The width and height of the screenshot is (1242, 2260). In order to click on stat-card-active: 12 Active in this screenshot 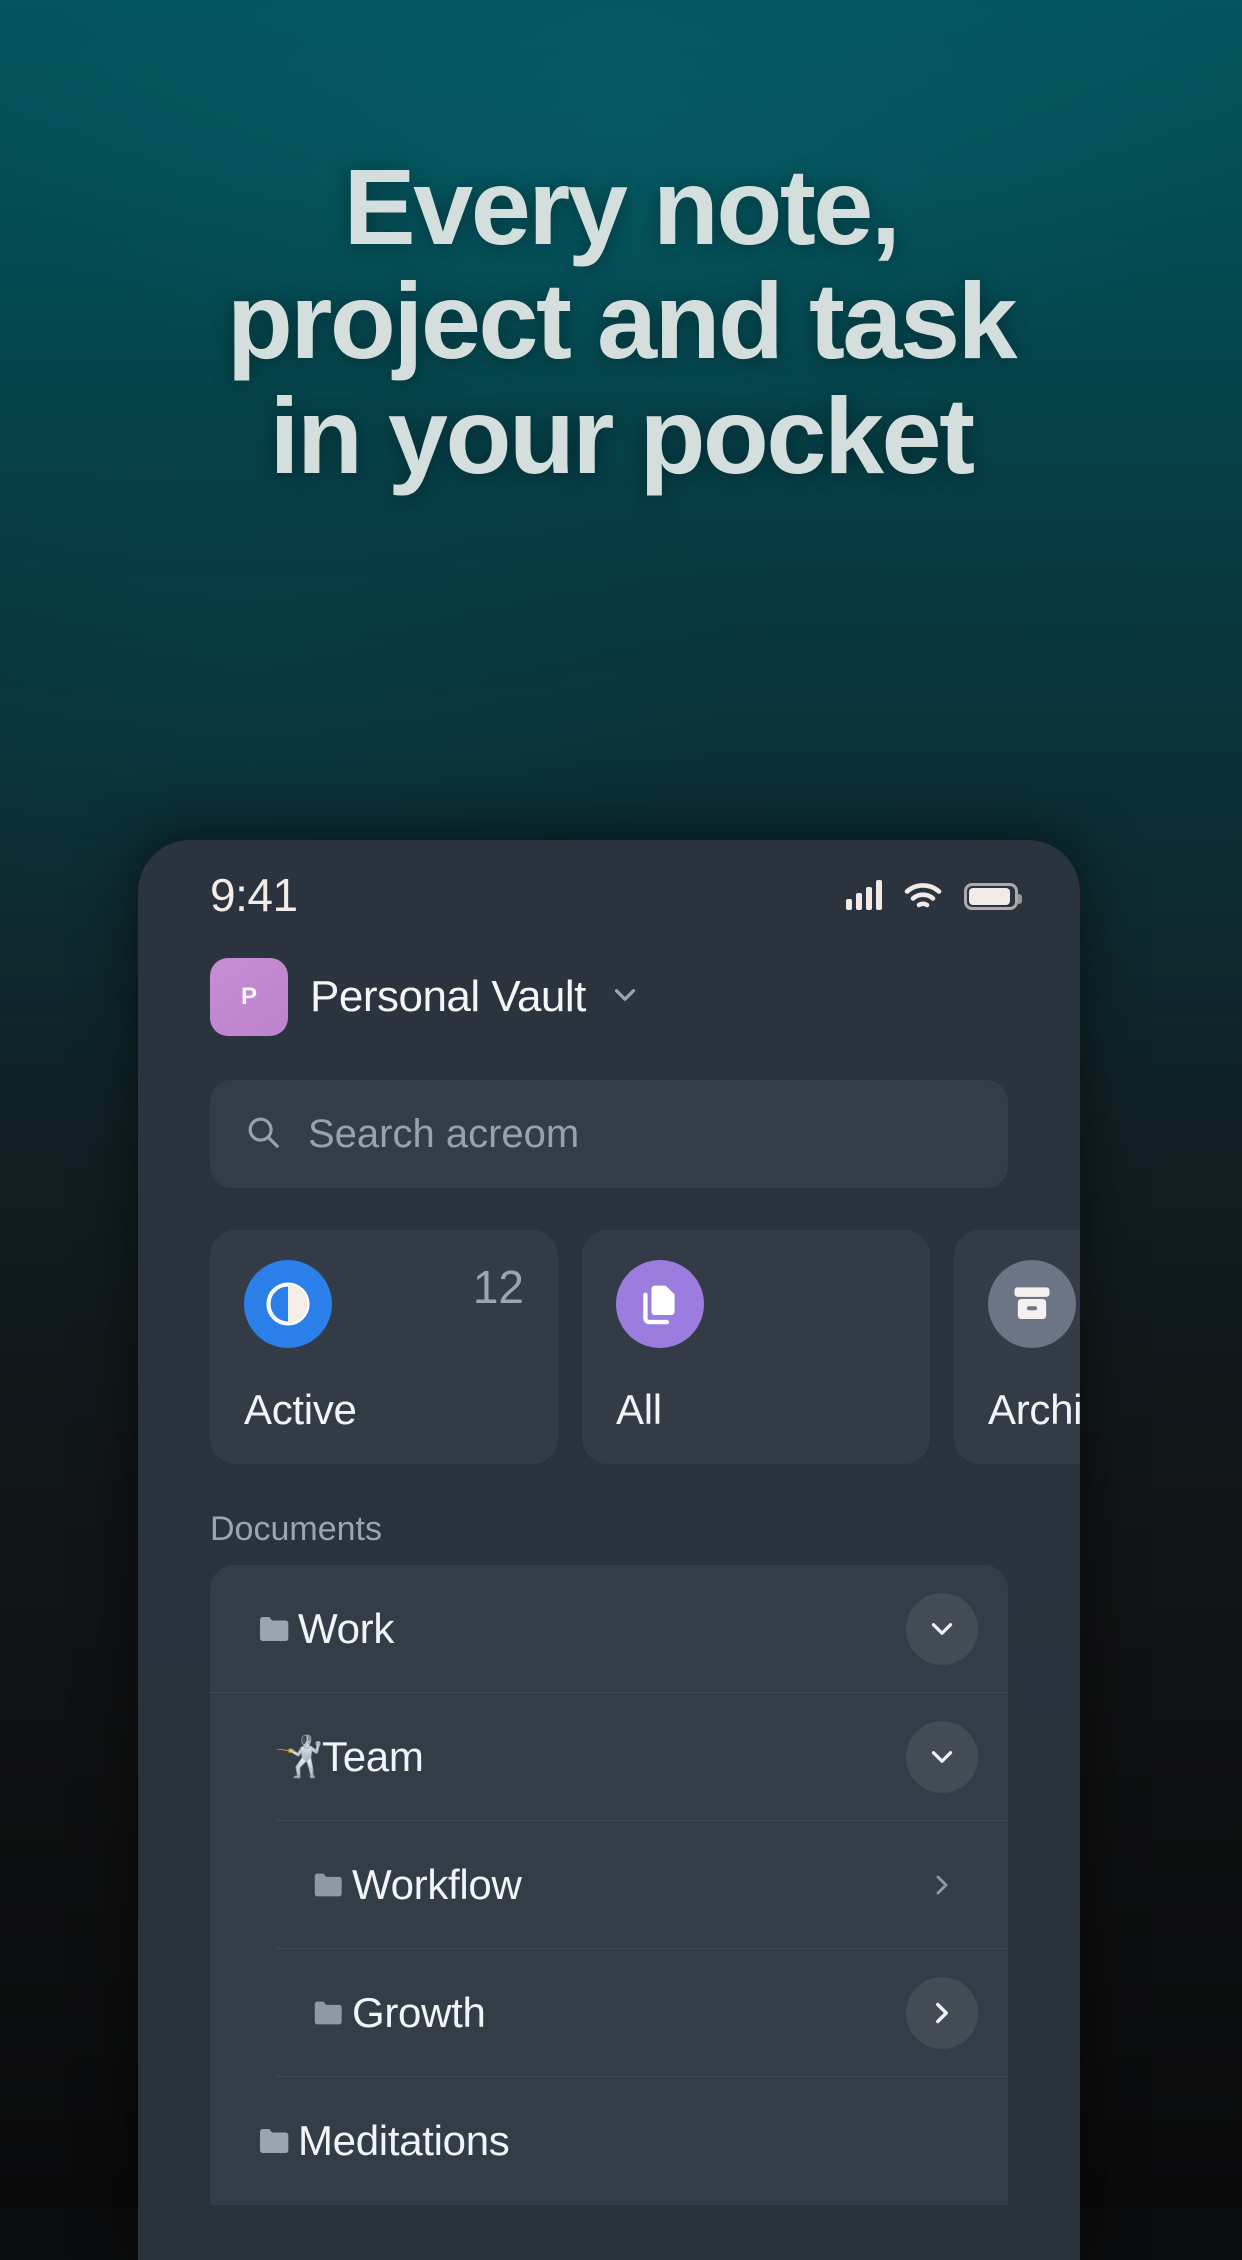, I will do `click(384, 1347)`.